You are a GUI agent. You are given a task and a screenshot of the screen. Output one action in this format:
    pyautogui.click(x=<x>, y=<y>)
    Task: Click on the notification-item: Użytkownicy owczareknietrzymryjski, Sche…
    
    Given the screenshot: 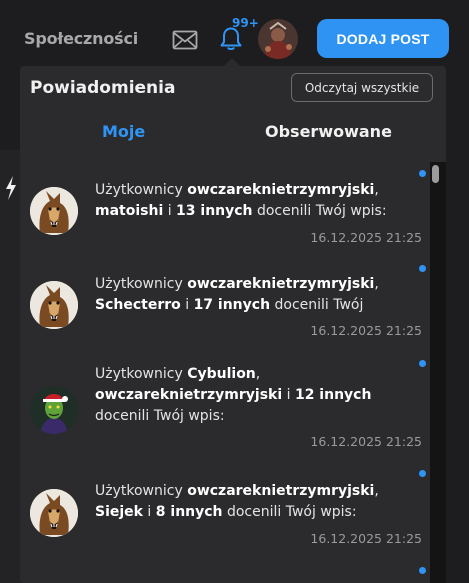 What is the action you would take?
    pyautogui.click(x=225, y=304)
    